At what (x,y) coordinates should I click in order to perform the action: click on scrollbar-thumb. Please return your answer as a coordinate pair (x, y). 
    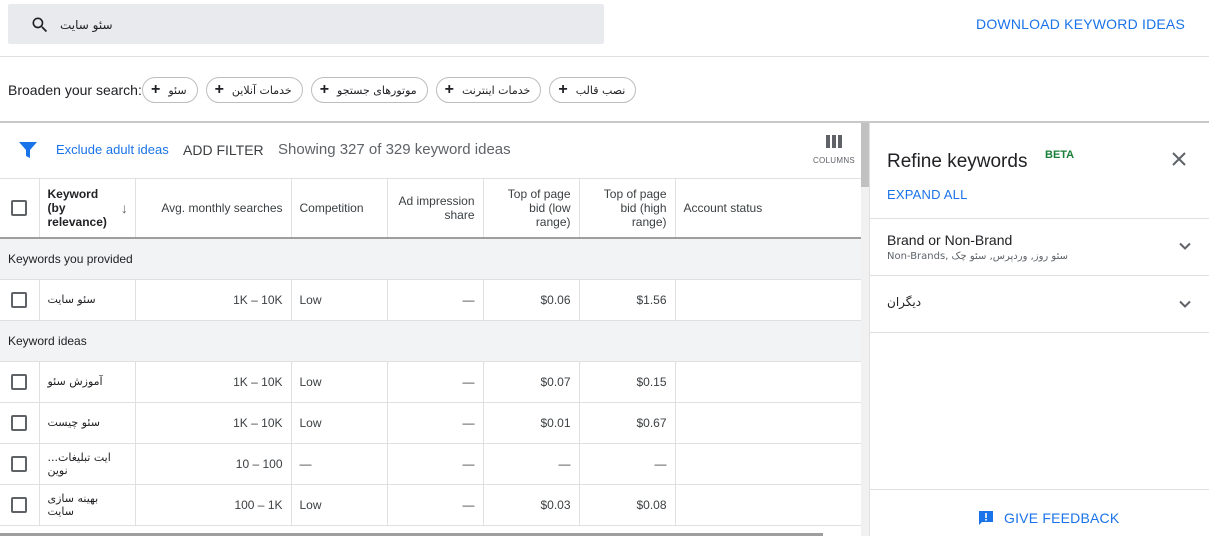
    Looking at the image, I should click on (865, 155).